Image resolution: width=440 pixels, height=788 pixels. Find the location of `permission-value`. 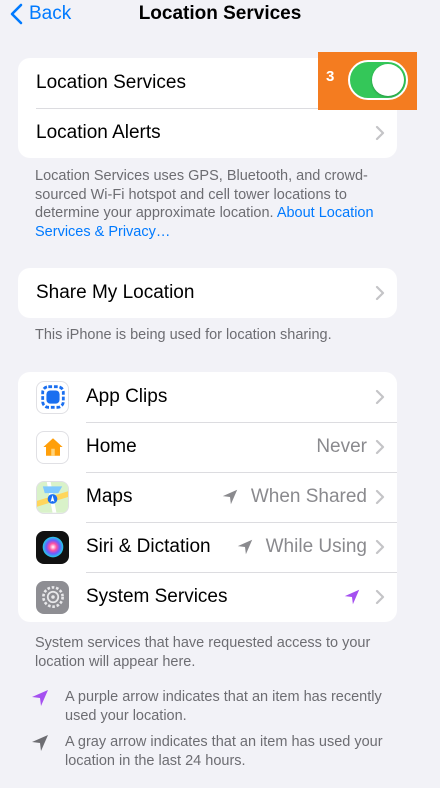

permission-value is located at coordinates (355, 597).